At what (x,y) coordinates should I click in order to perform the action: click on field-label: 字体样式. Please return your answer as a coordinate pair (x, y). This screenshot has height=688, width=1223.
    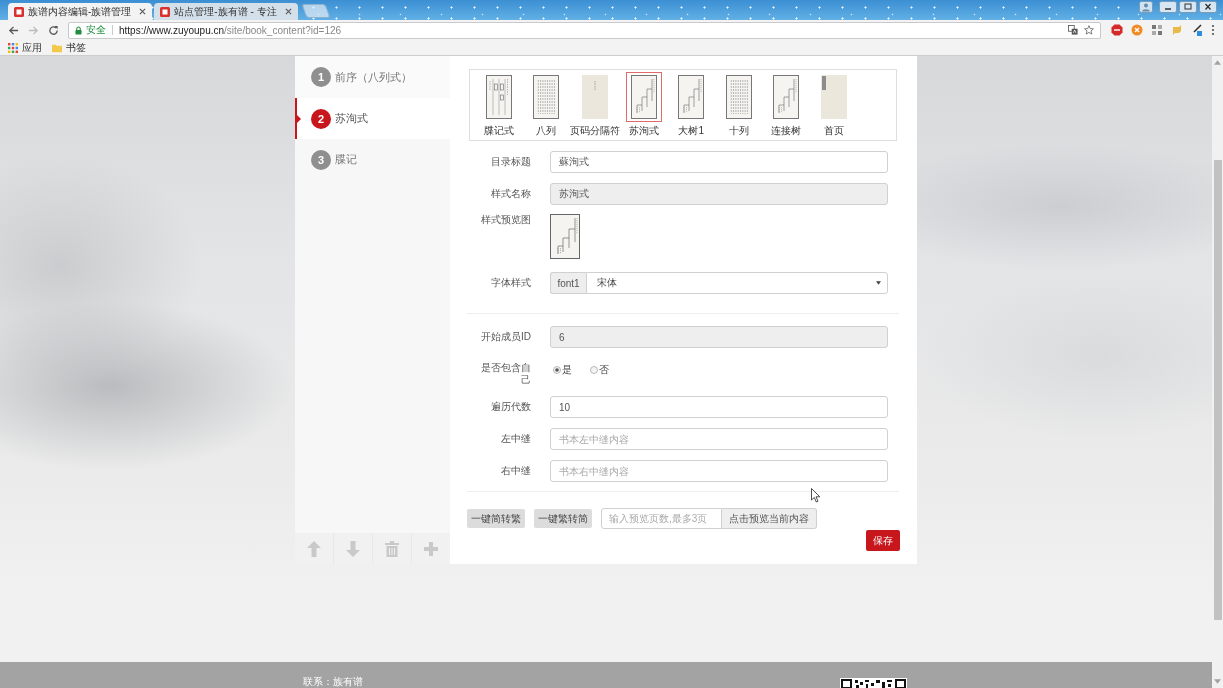
    Looking at the image, I should click on (510, 283).